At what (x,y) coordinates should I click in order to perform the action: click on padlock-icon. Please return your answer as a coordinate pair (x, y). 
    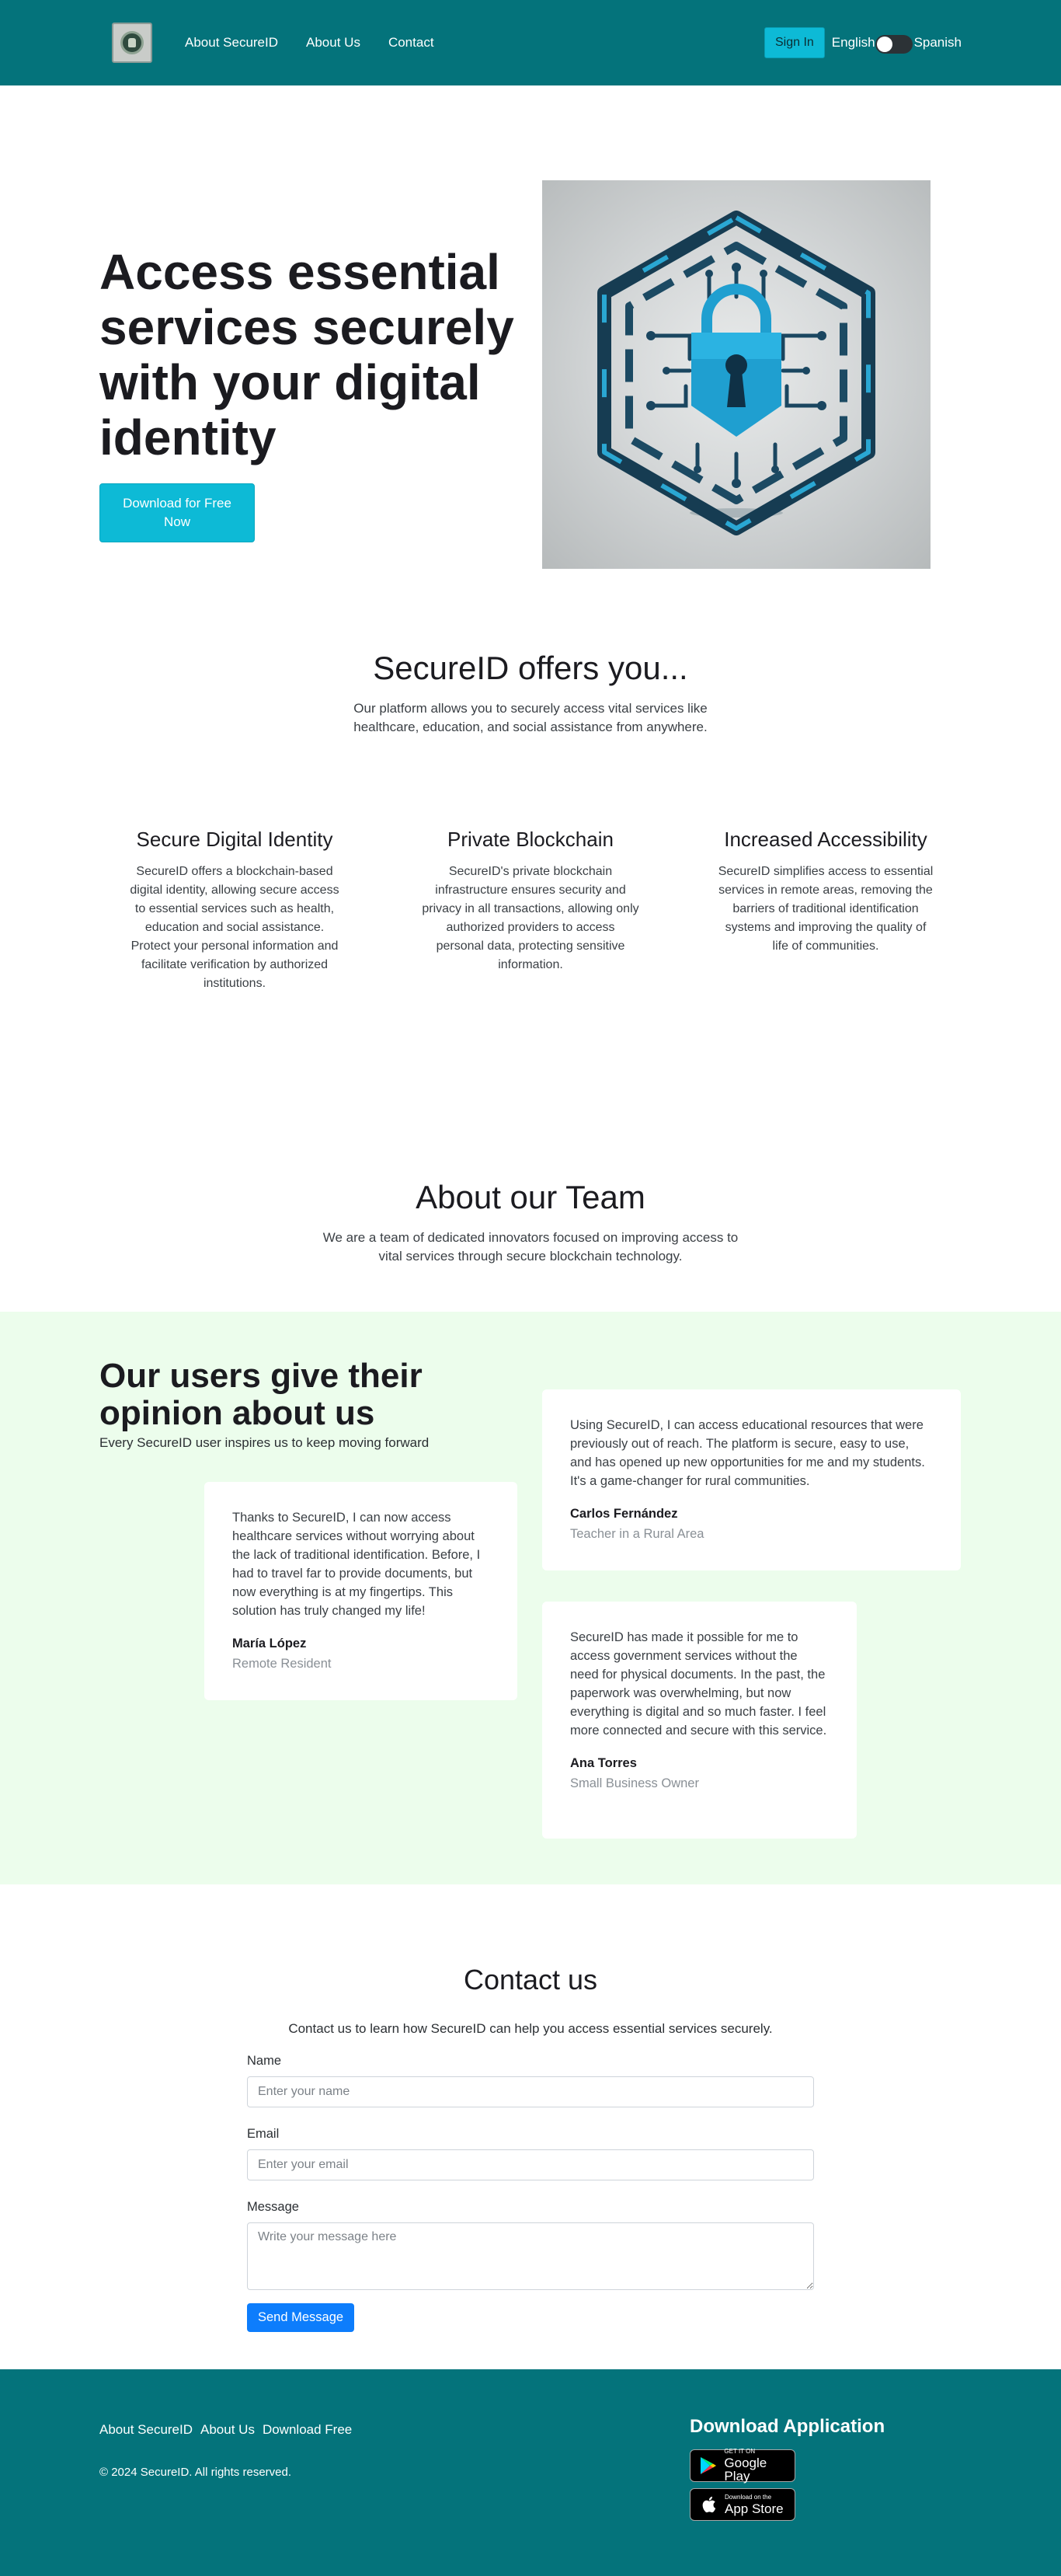
    Looking at the image, I should click on (736, 373).